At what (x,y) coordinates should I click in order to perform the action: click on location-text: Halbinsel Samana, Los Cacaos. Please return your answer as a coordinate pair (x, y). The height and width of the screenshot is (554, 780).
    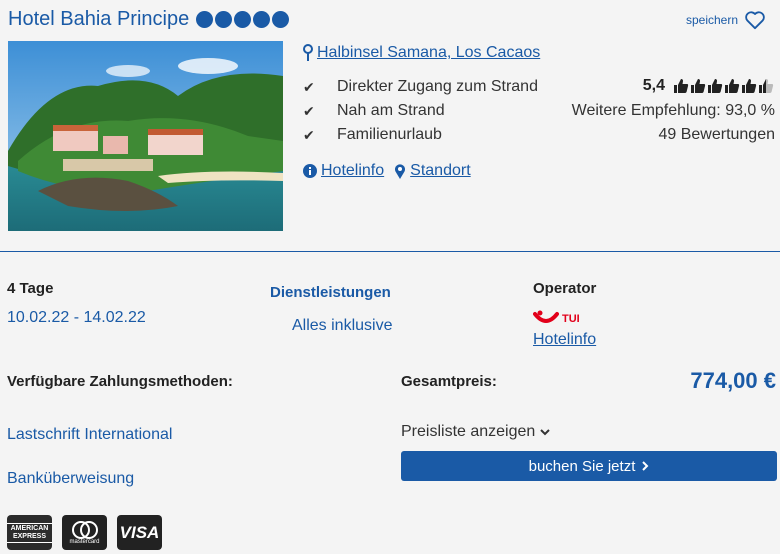
    Looking at the image, I should click on (428, 53).